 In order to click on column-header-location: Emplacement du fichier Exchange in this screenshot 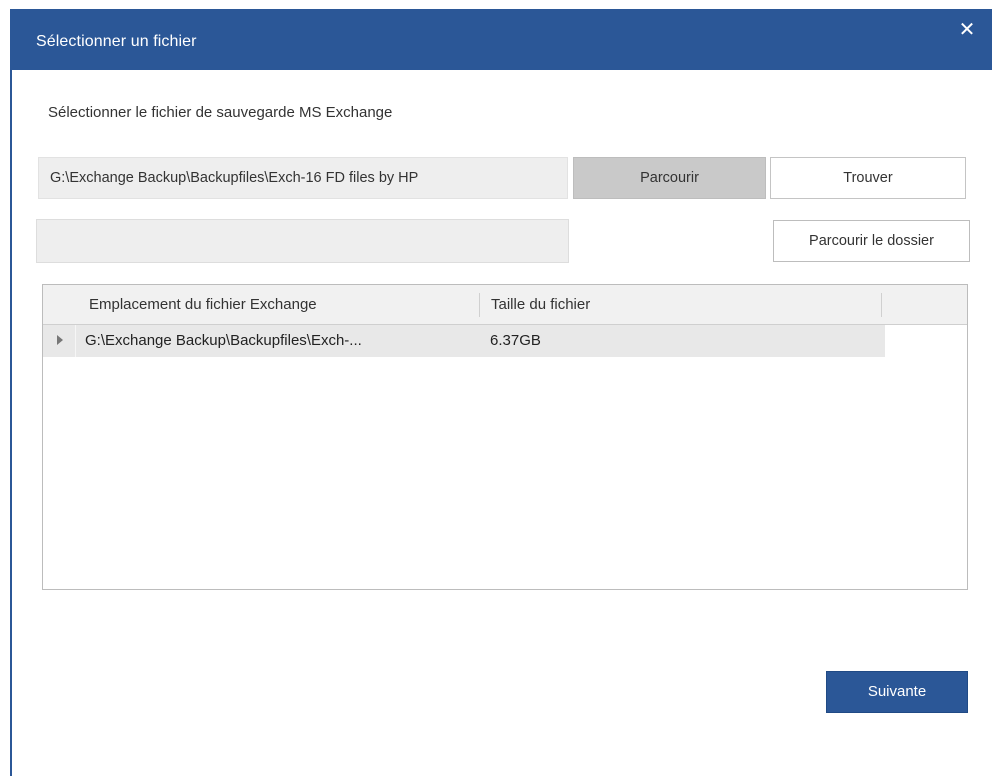, I will do `click(203, 305)`.